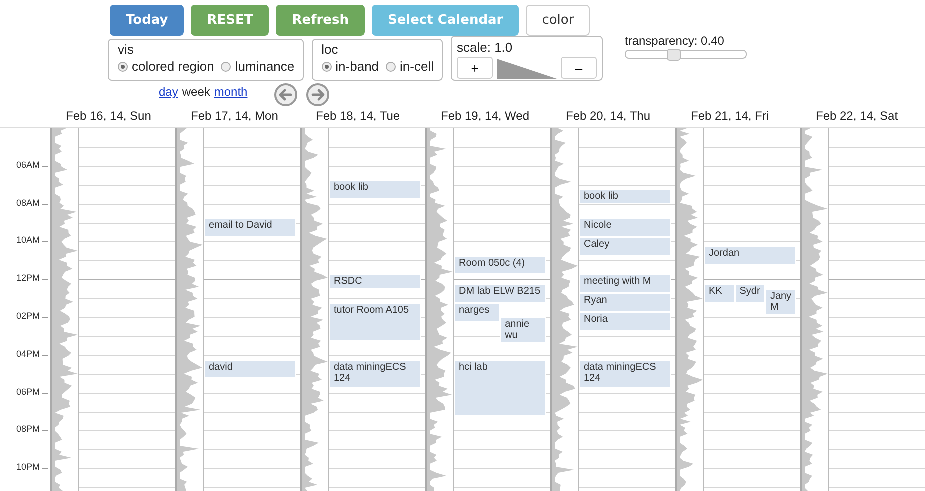  I want to click on option-label: in-band, so click(358, 66).